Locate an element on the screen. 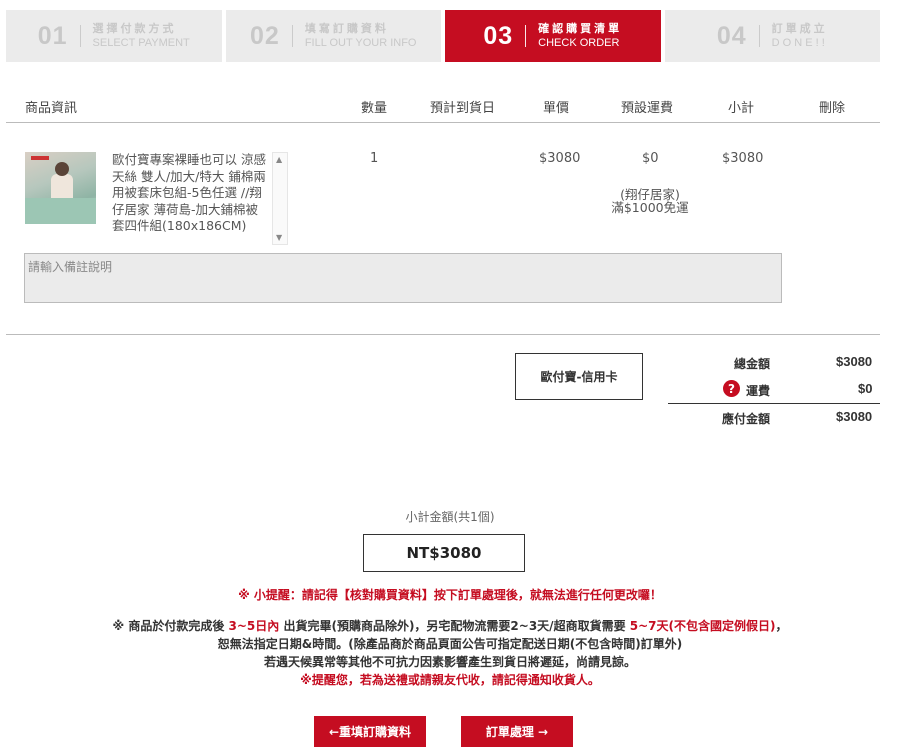  step-subtitle: FILL OUT YOUR INFO is located at coordinates (360, 43).